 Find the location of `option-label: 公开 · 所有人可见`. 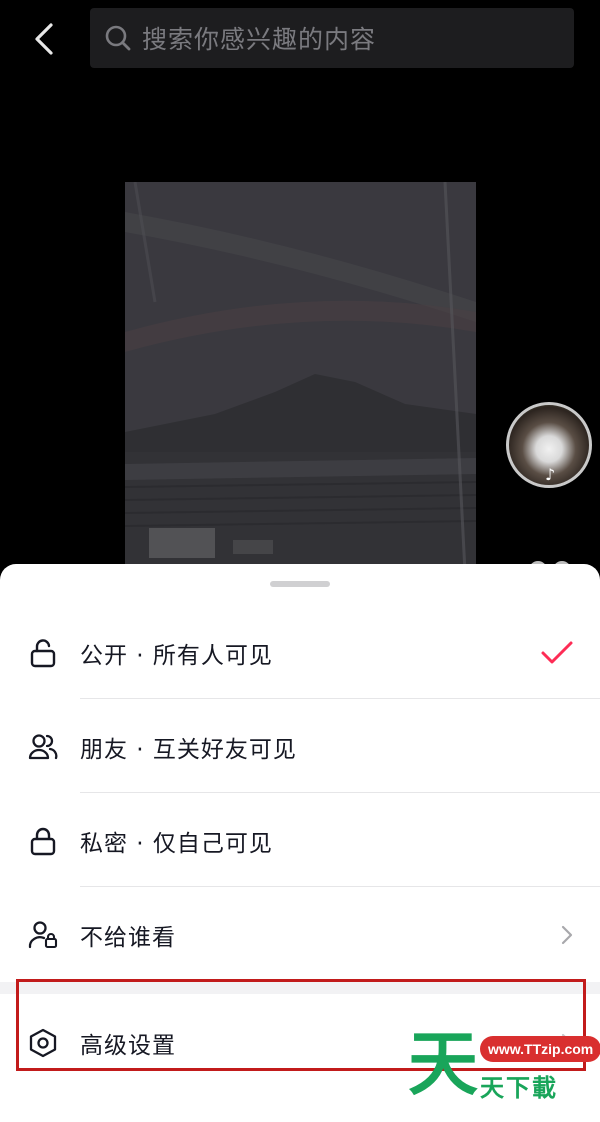

option-label: 公开 · 所有人可见 is located at coordinates (176, 656).